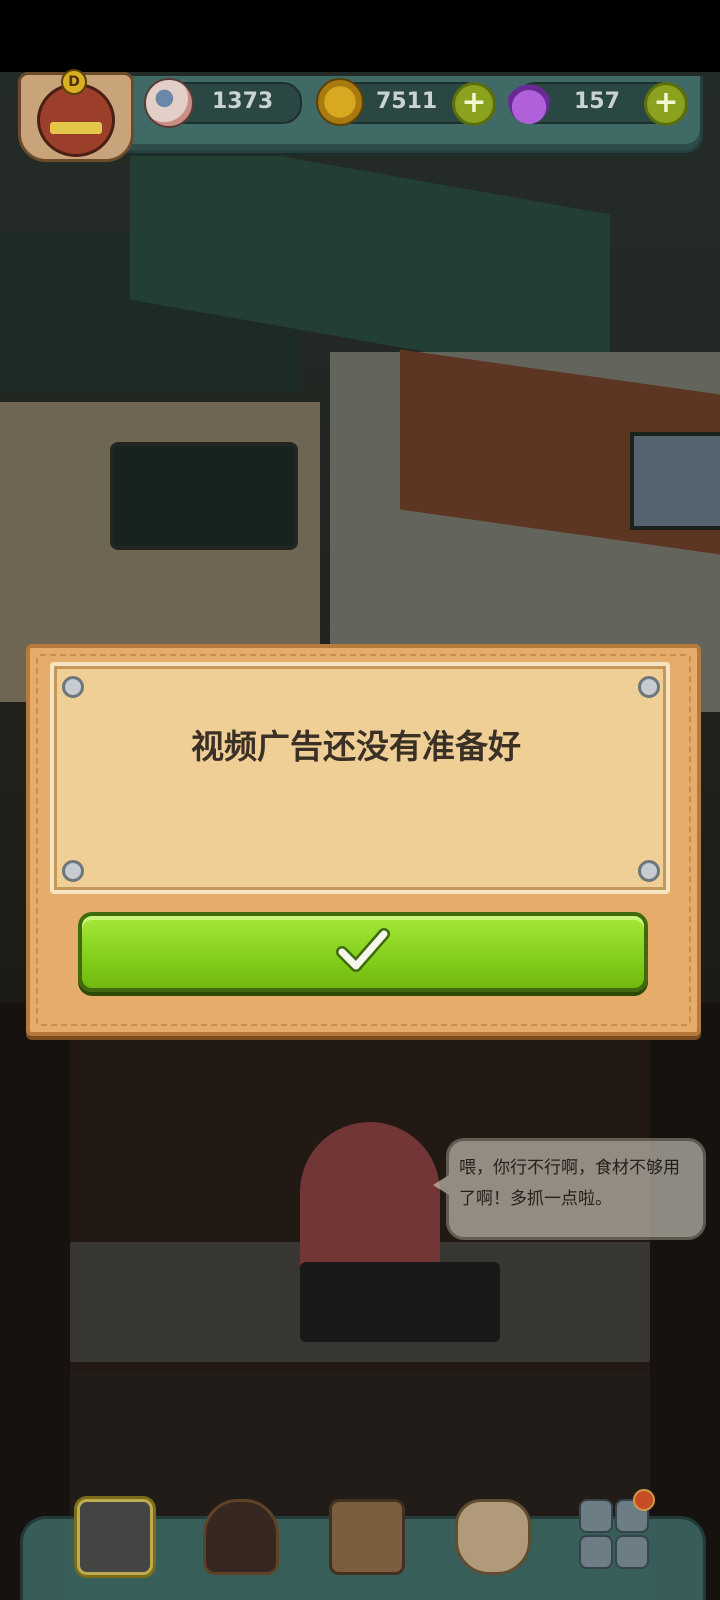 This screenshot has height=1600, width=720. I want to click on add-coins-button: +, so click(474, 104).